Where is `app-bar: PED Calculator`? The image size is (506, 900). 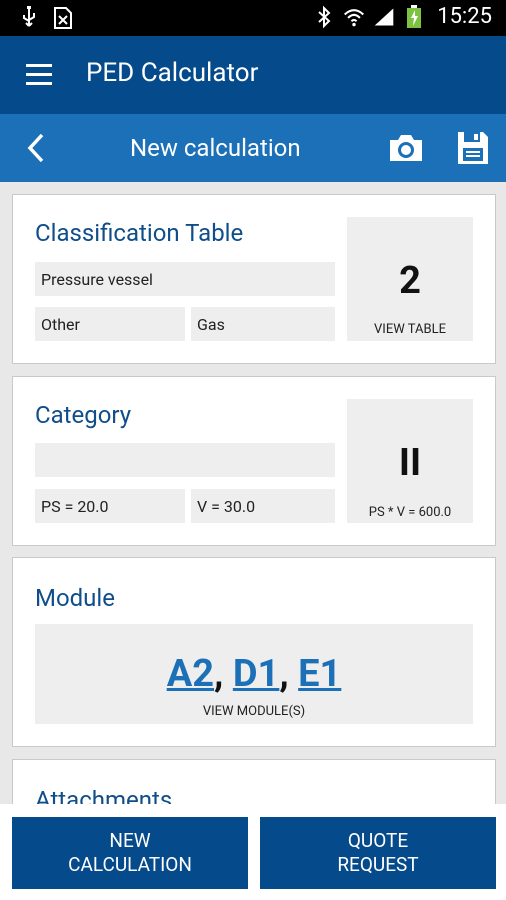
app-bar: PED Calculator is located at coordinates (253, 75).